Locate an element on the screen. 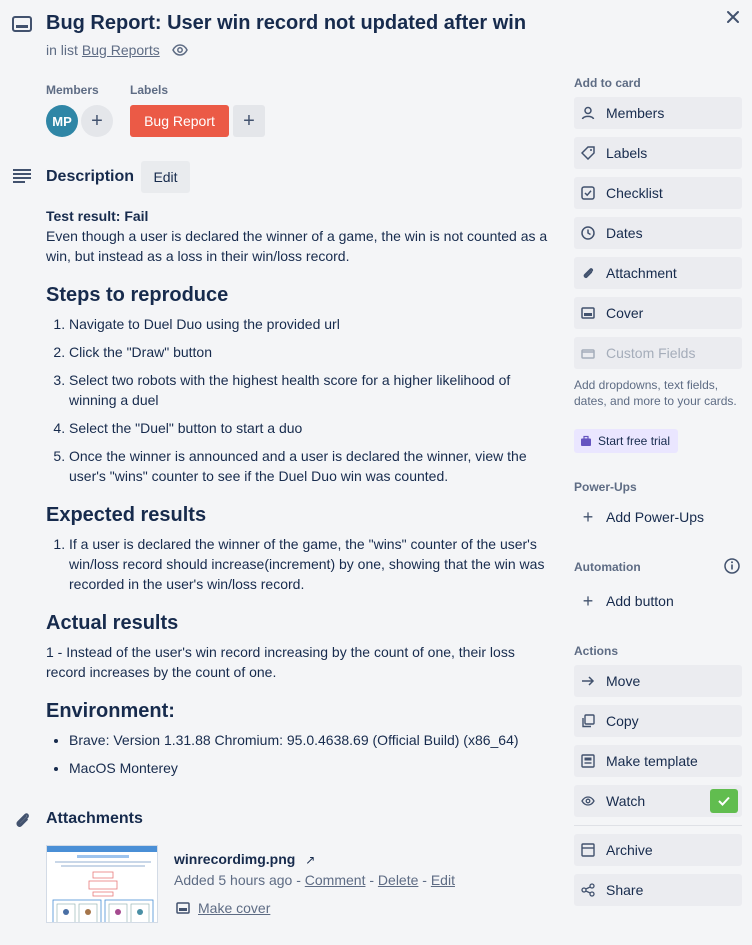 This screenshot has width=752, height=945. list-info: in list Bug Reports is located at coordinates (117, 50).